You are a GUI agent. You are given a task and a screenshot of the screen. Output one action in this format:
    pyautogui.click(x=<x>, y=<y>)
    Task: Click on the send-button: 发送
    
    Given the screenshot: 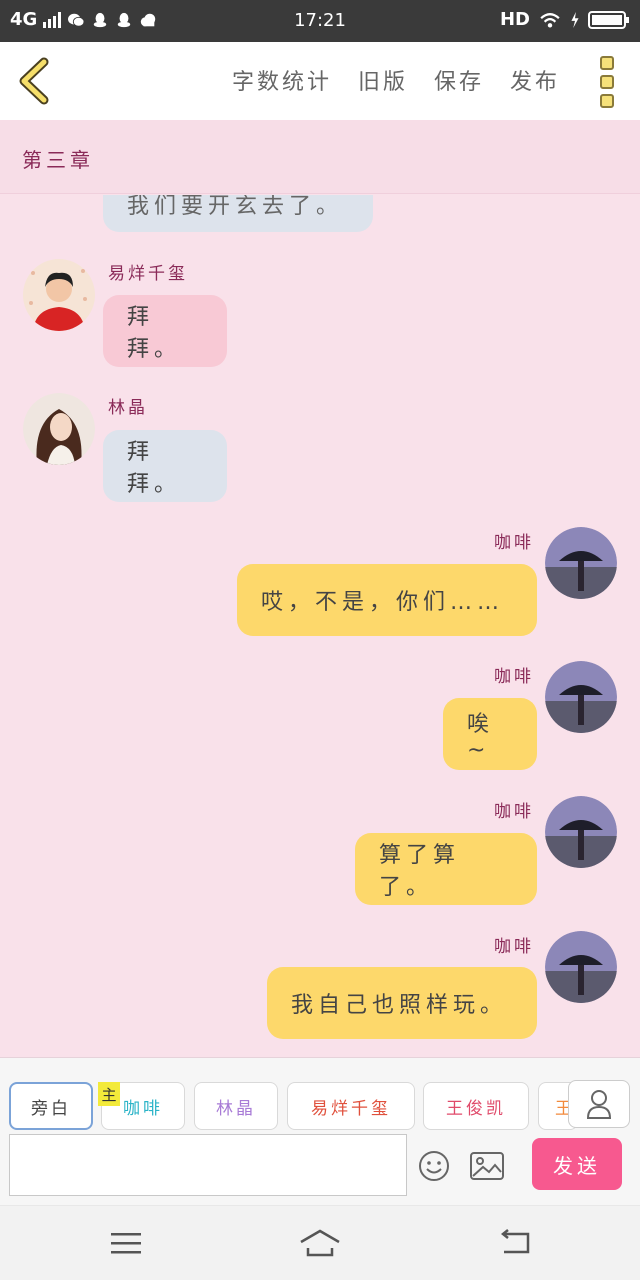 What is the action you would take?
    pyautogui.click(x=577, y=1164)
    